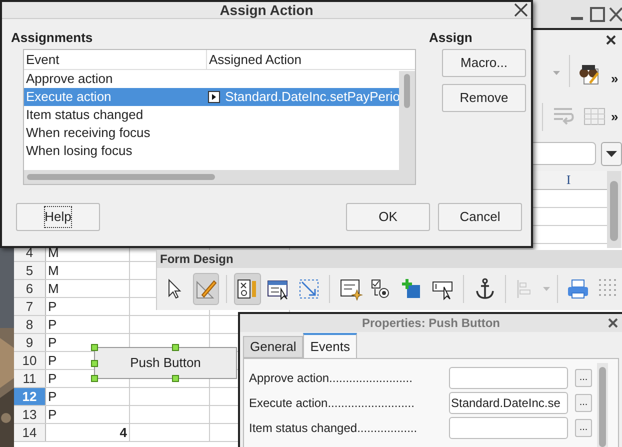 This screenshot has width=622, height=447. I want to click on row-header: 5, so click(30, 270).